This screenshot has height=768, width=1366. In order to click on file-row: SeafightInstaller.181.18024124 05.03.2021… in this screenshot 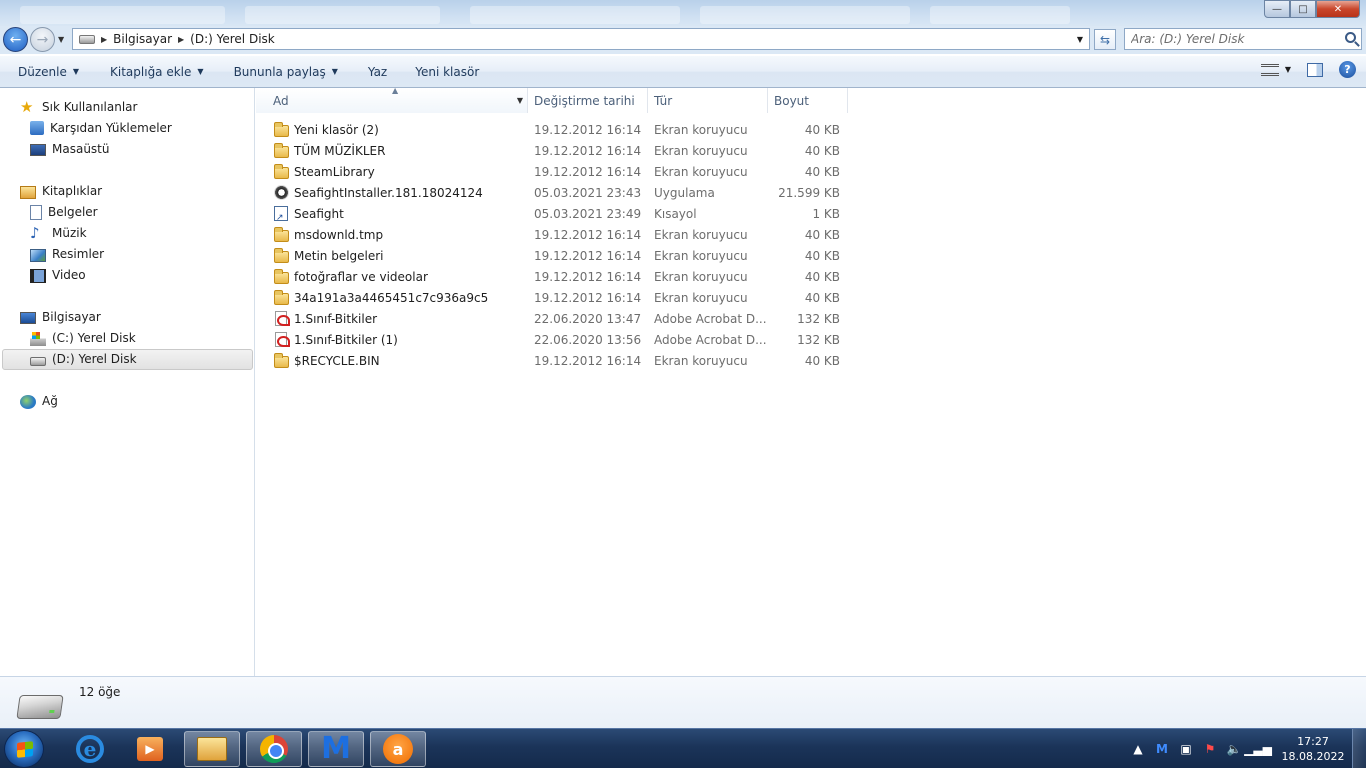, I will do `click(556, 192)`.